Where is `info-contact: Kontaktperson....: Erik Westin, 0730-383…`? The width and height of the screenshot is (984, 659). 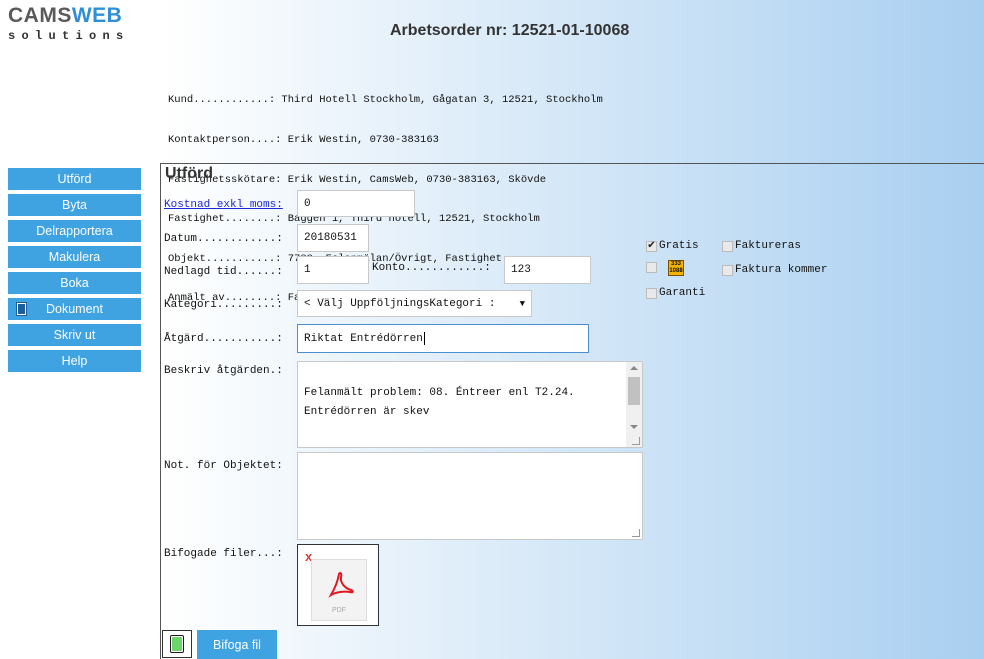
info-contact: Kontaktperson....: Erik Westin, 0730-383… is located at coordinates (303, 140).